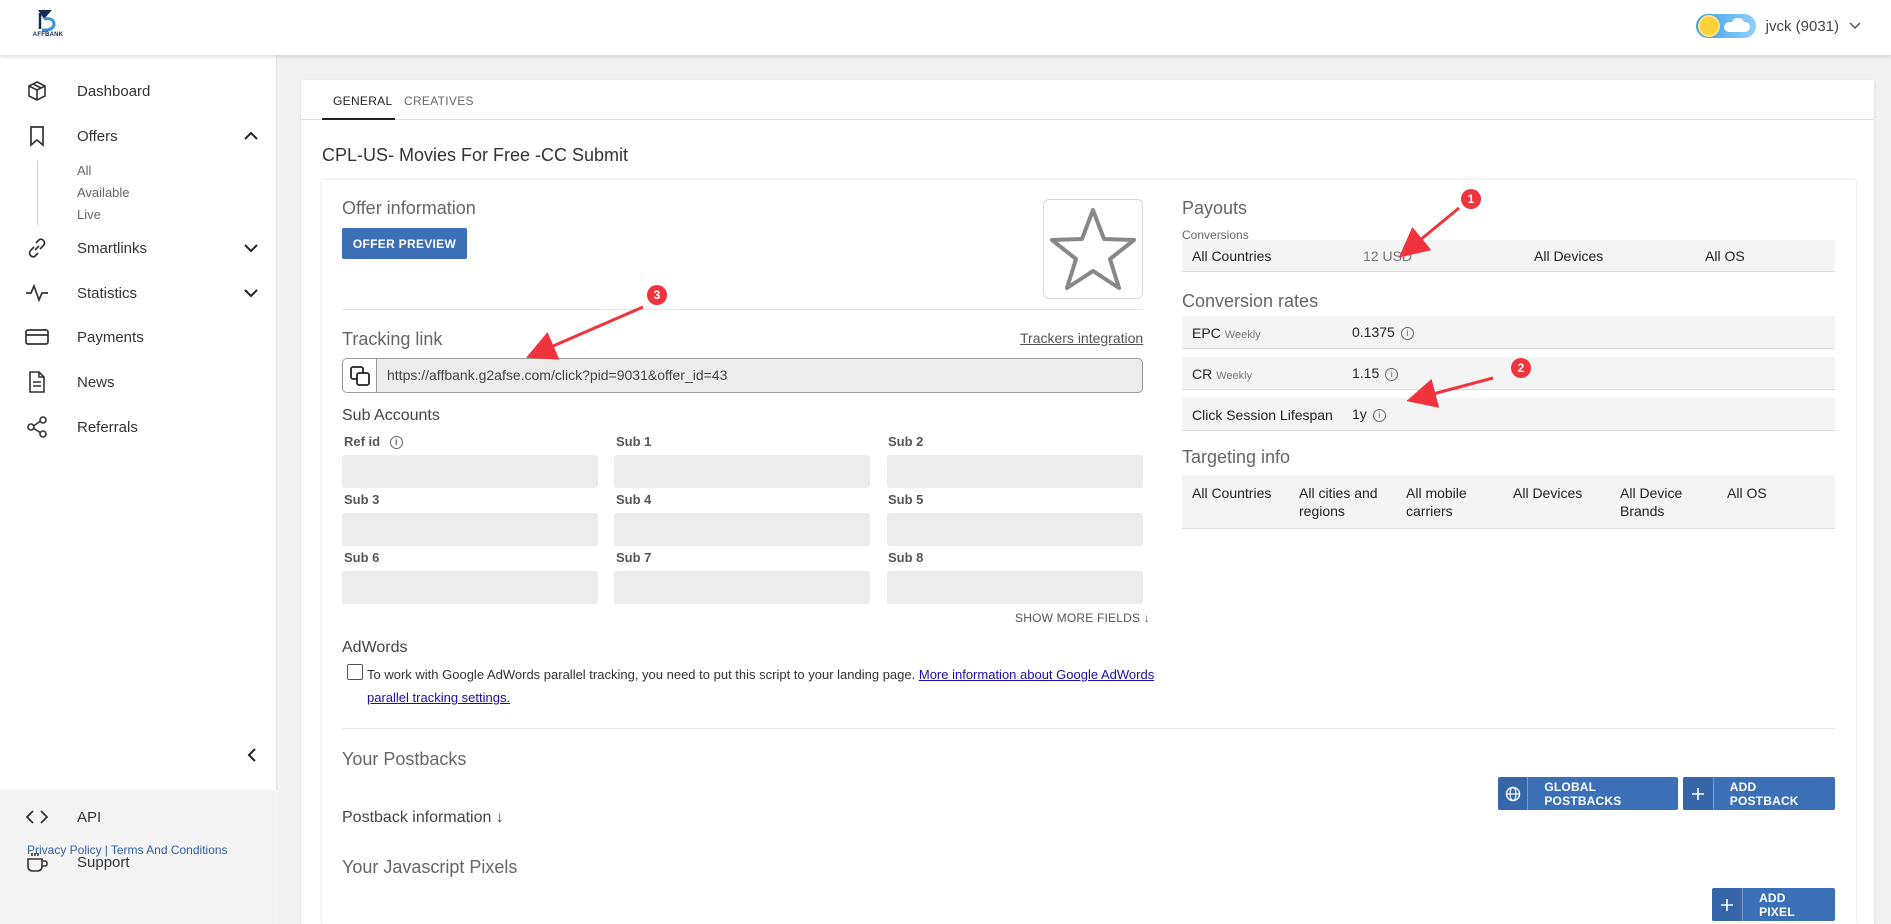 Image resolution: width=1891 pixels, height=924 pixels. What do you see at coordinates (906, 441) in the screenshot?
I see `sub2-label: Sub 2` at bounding box center [906, 441].